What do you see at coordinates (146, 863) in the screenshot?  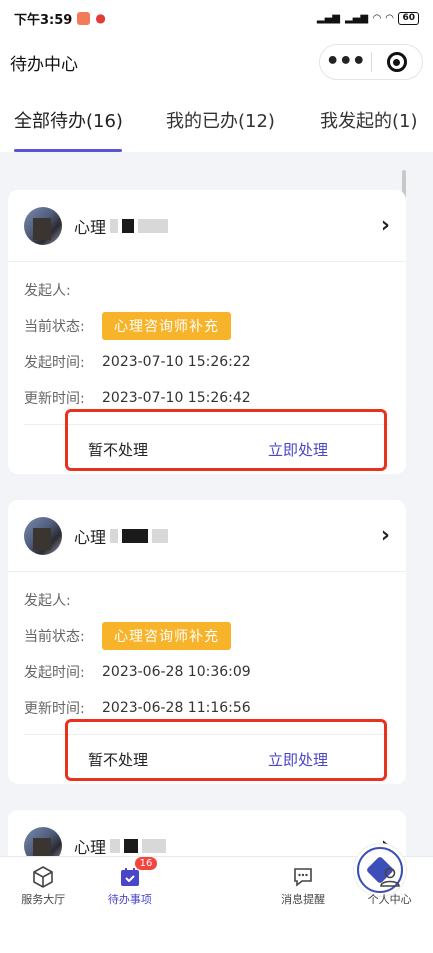 I see `todo-count-badge: 16` at bounding box center [146, 863].